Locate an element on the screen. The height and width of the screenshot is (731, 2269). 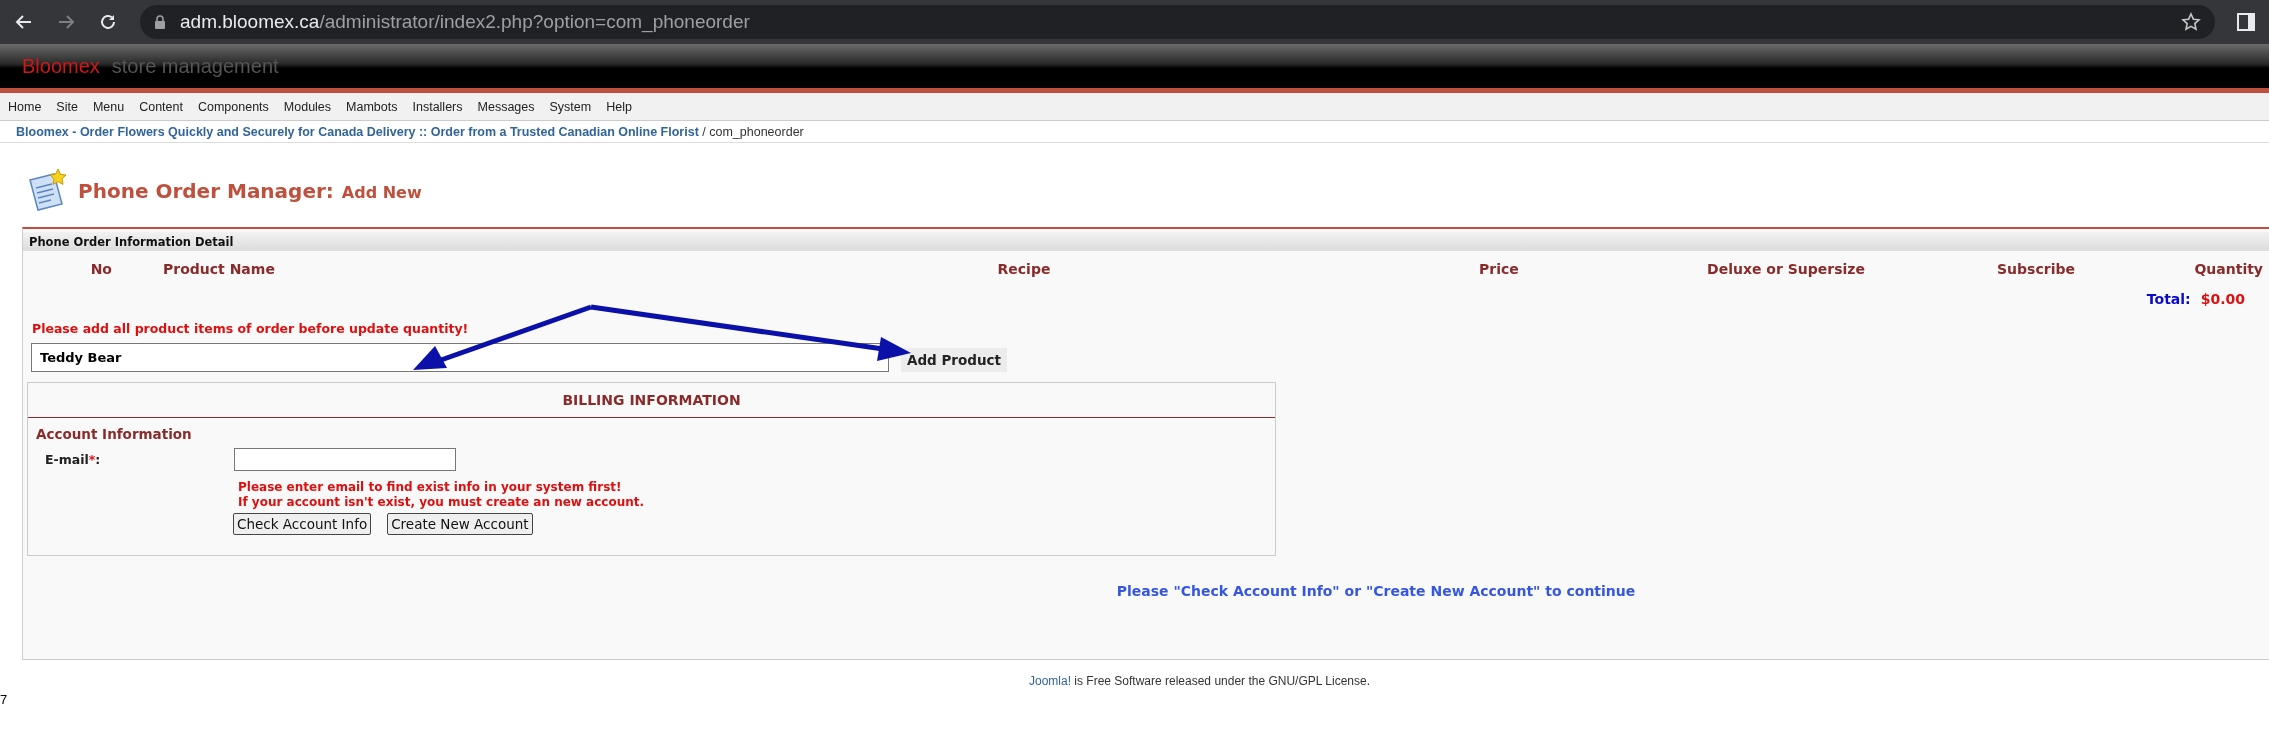
address-bar: adm.bloomex.ca/administrator/index2.php?option=com_phoneorder is located at coordinates (1177, 22).